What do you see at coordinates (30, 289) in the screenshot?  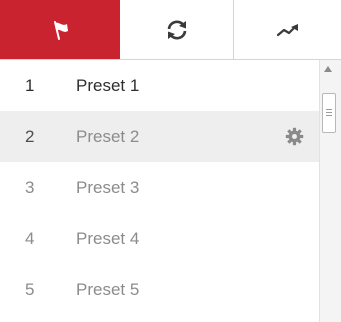 I see `preset-number: 5` at bounding box center [30, 289].